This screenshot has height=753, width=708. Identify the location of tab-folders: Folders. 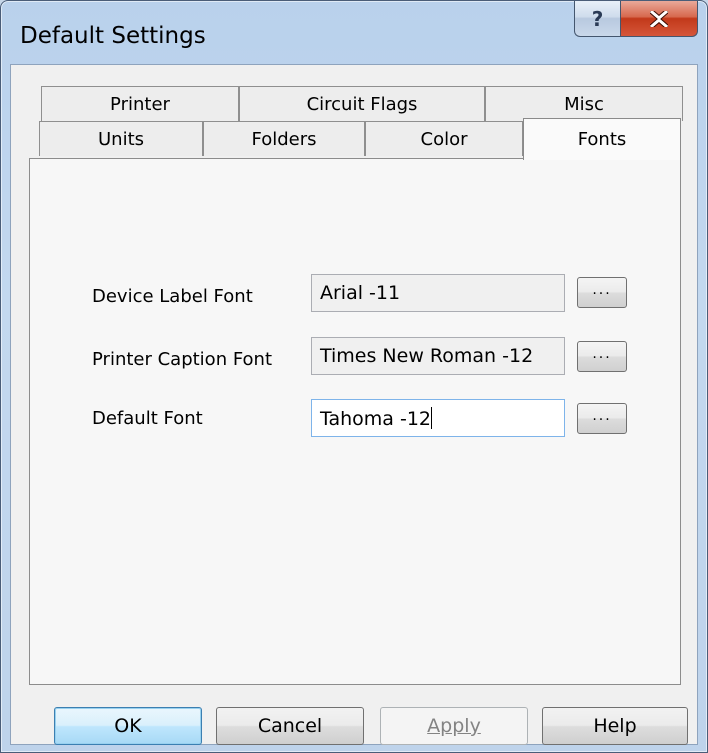
(284, 138).